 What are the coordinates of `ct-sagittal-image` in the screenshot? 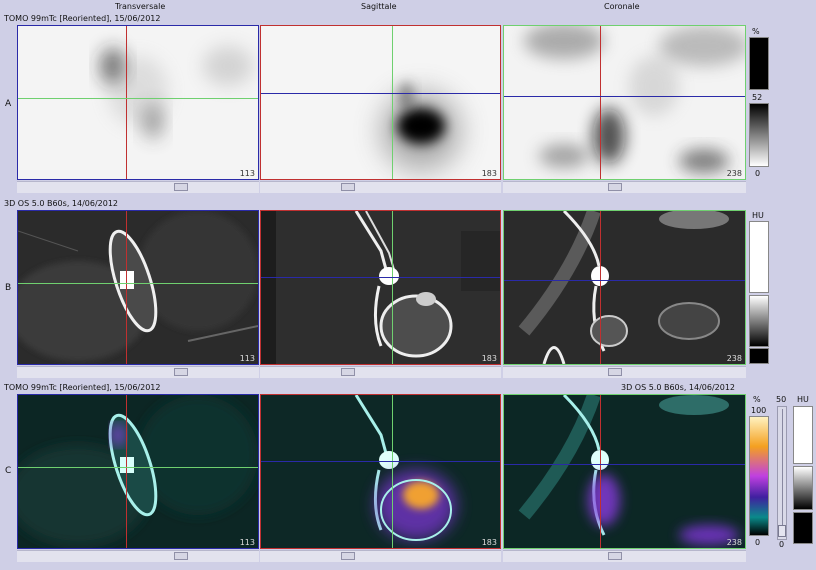 It's located at (380, 287).